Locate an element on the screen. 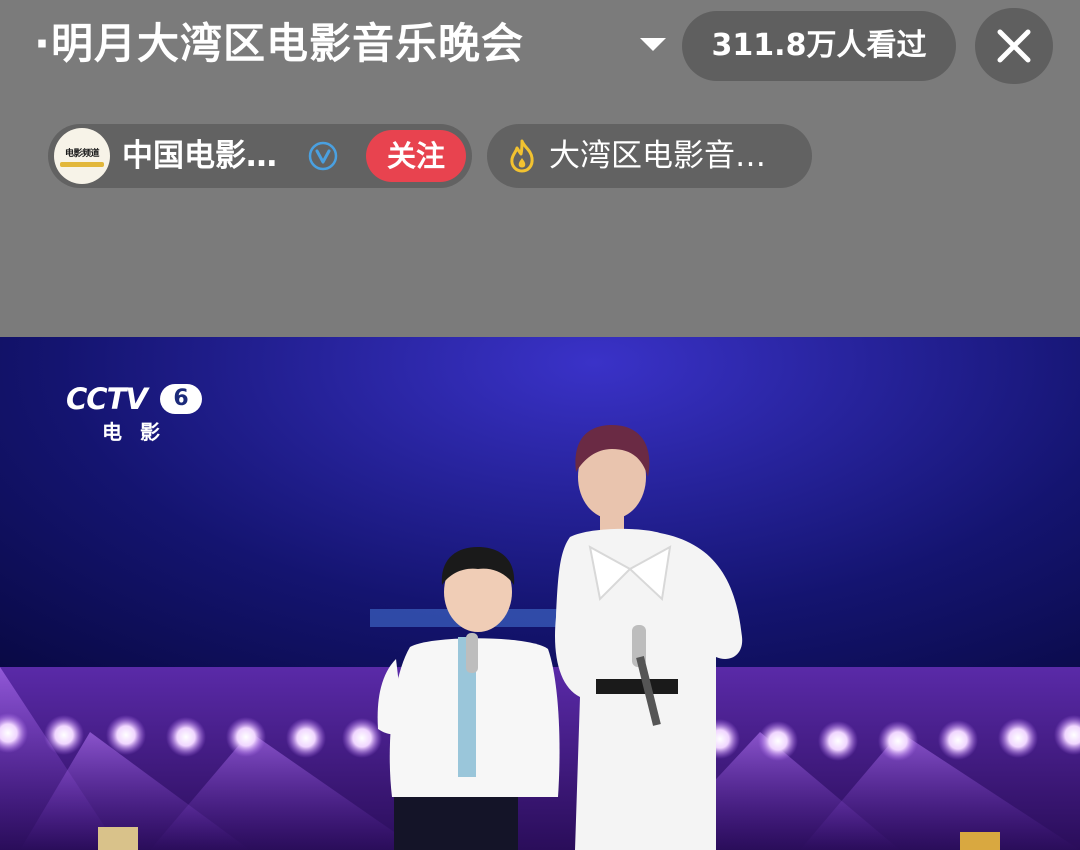 Image resolution: width=1080 pixels, height=850 pixels. avatar-logo-text: 电影频道 is located at coordinates (82, 154).